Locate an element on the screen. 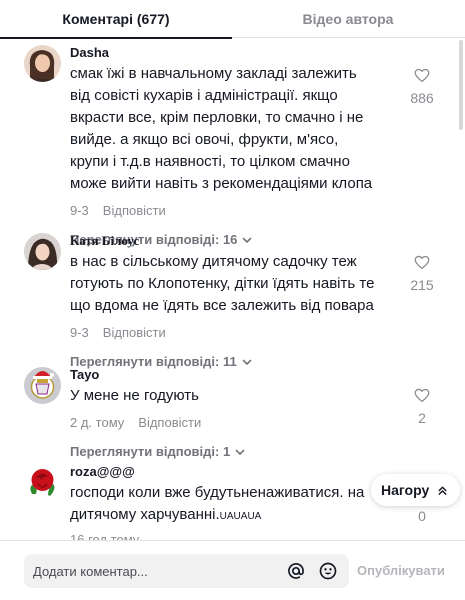  like-button: 2 is located at coordinates (422, 406).